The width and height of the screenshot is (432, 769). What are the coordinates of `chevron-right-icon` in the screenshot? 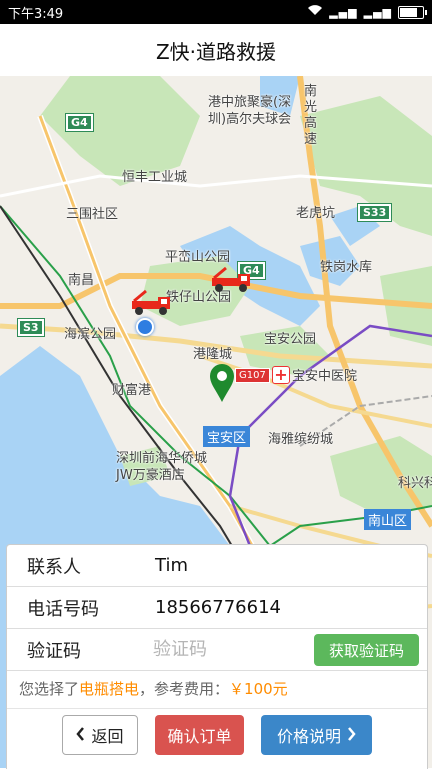 It's located at (351, 735).